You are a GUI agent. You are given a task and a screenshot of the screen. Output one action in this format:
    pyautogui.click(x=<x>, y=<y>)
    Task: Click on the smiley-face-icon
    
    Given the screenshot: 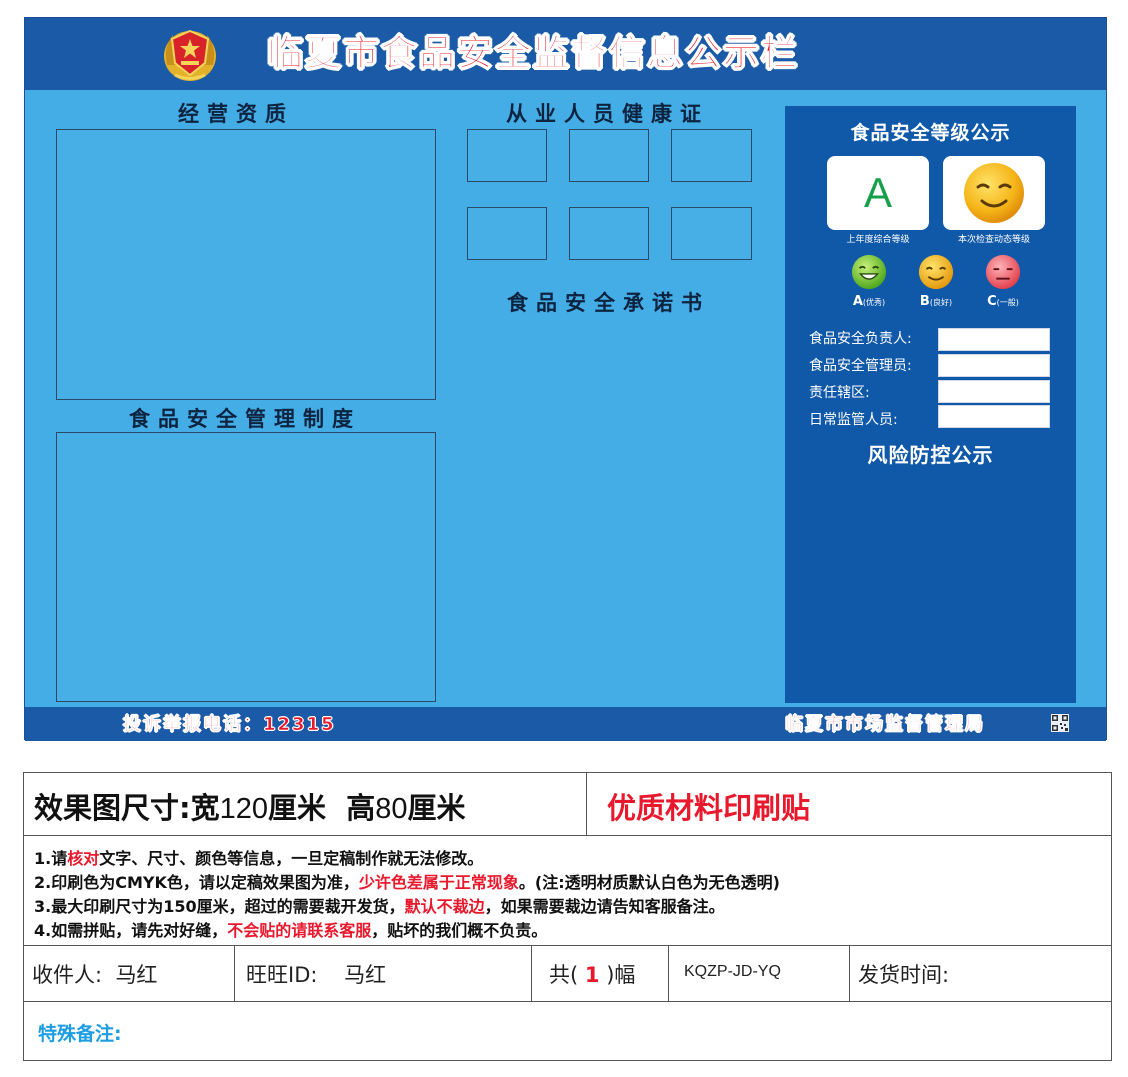 What is the action you would take?
    pyautogui.click(x=994, y=193)
    